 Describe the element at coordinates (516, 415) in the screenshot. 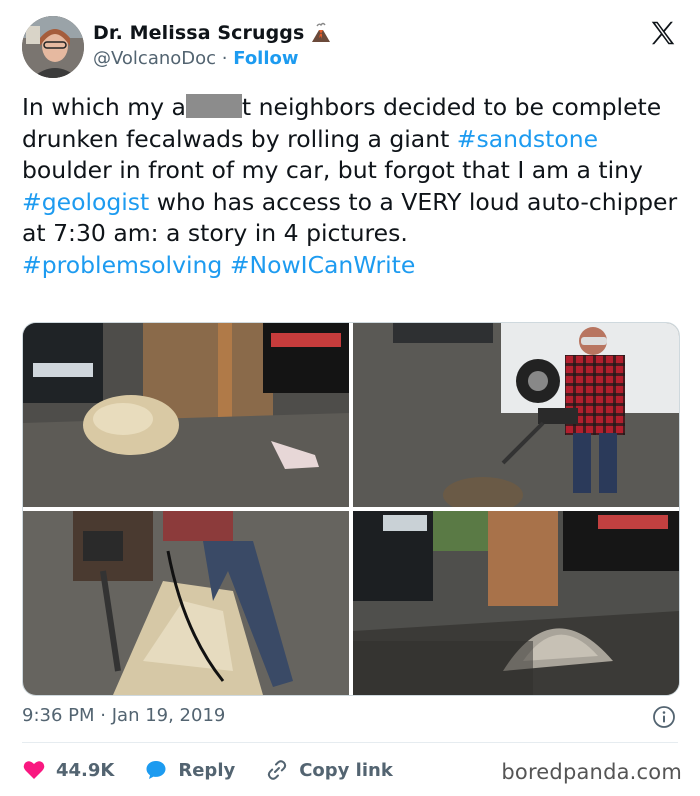

I see `photo-woman-jackhammer` at that location.